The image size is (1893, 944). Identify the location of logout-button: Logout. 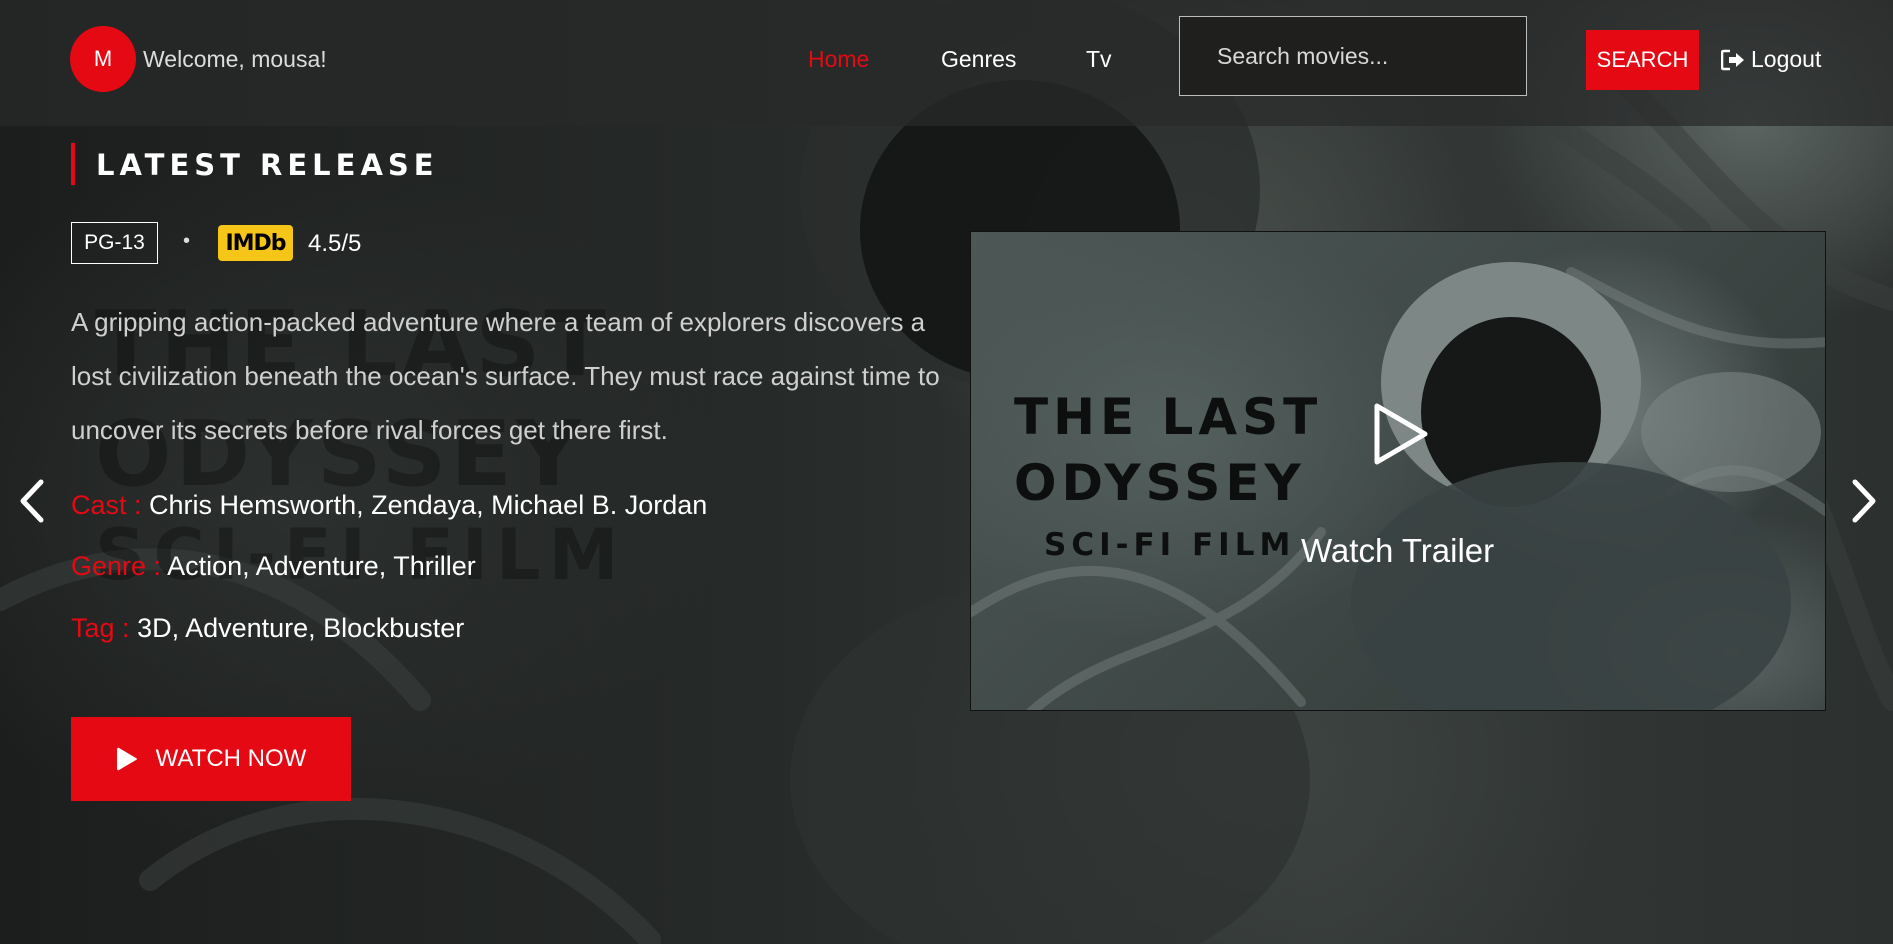
(1771, 59).